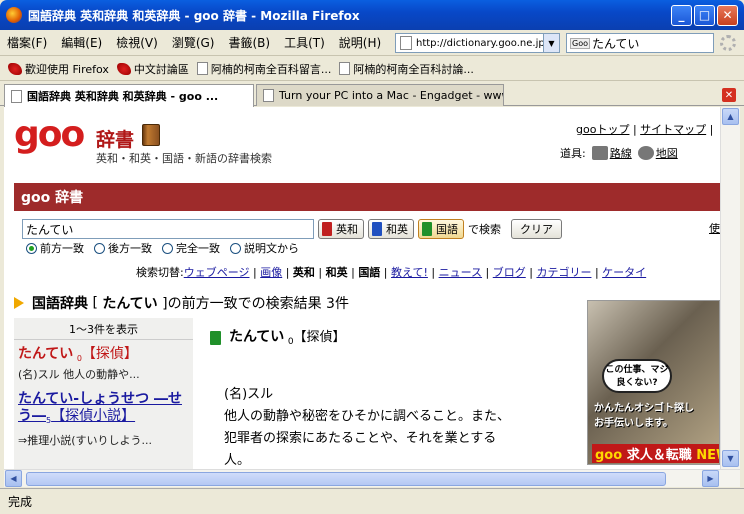 The width and height of the screenshot is (744, 514). Describe the element at coordinates (730, 458) in the screenshot. I see `scroll-down-icon: ▼` at that location.